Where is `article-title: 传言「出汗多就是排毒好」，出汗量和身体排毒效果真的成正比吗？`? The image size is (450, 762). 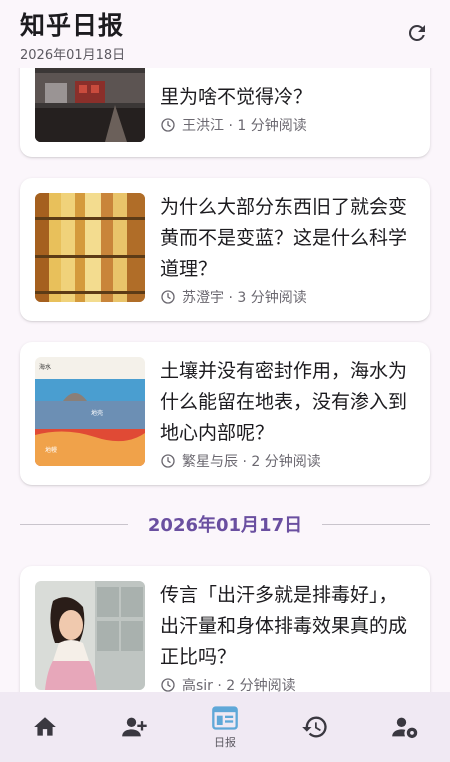
article-title: 传言「出汗多就是排毒好」，出汗量和身体排毒效果真的成正比吗？ is located at coordinates (284, 626).